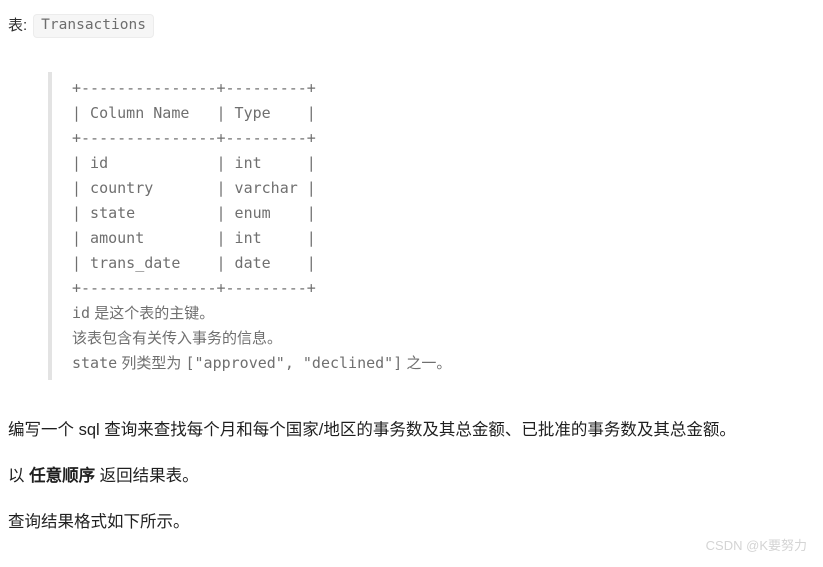 Image resolution: width=823 pixels, height=567 pixels. What do you see at coordinates (81, 313) in the screenshot?
I see `note-code-id: id` at bounding box center [81, 313].